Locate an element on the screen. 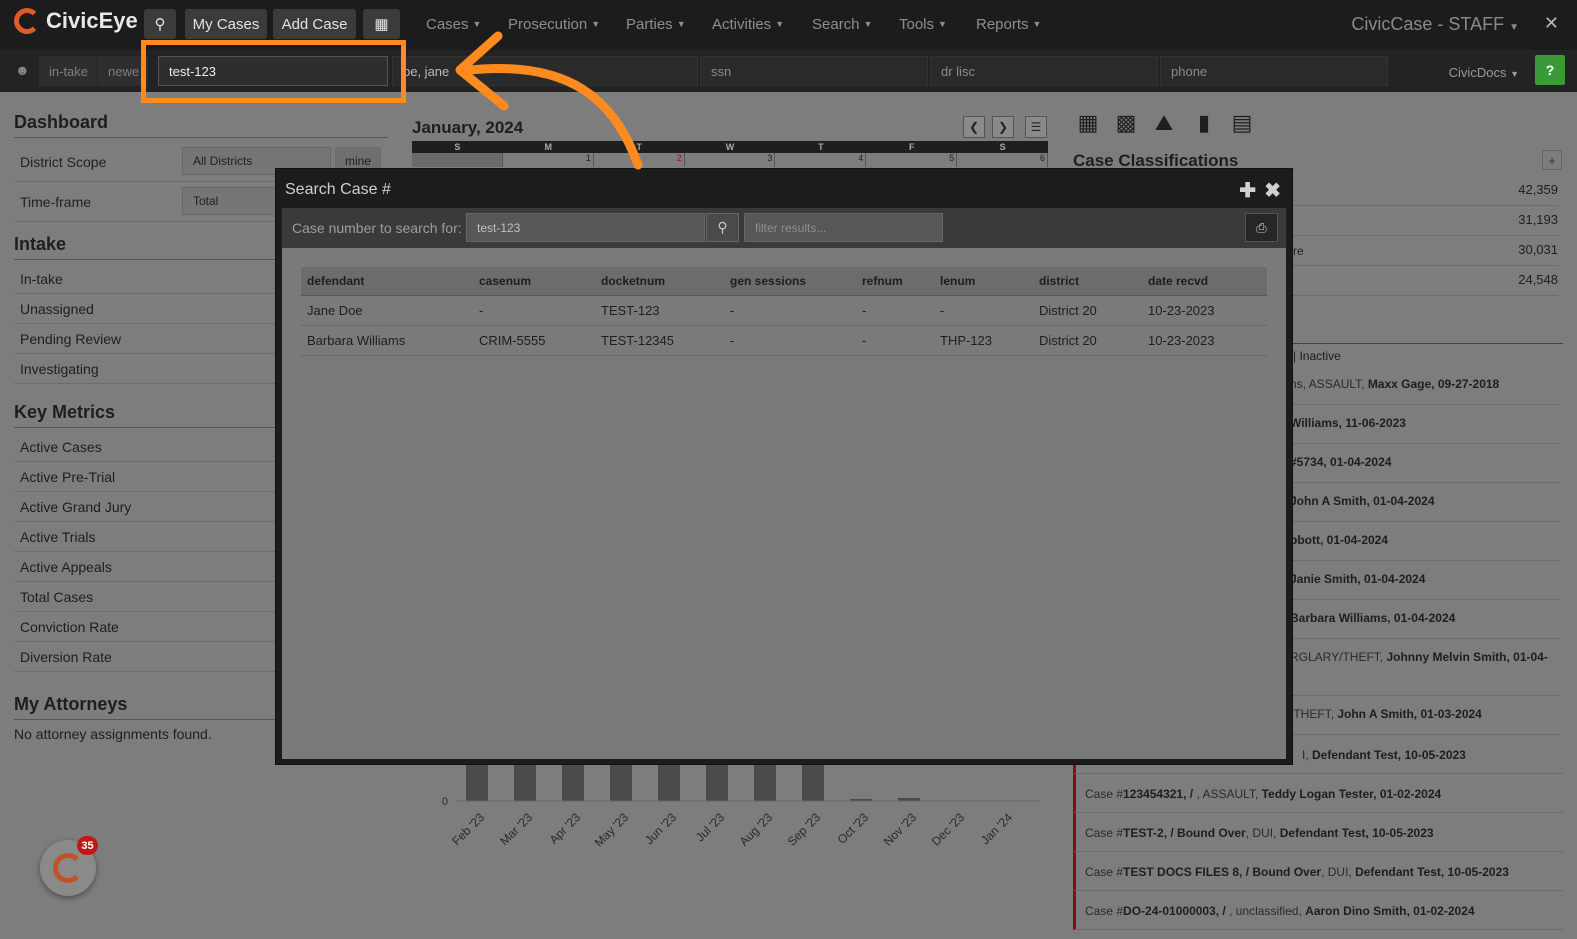  civicdocs-label: CivicDocs is located at coordinates (1477, 72).